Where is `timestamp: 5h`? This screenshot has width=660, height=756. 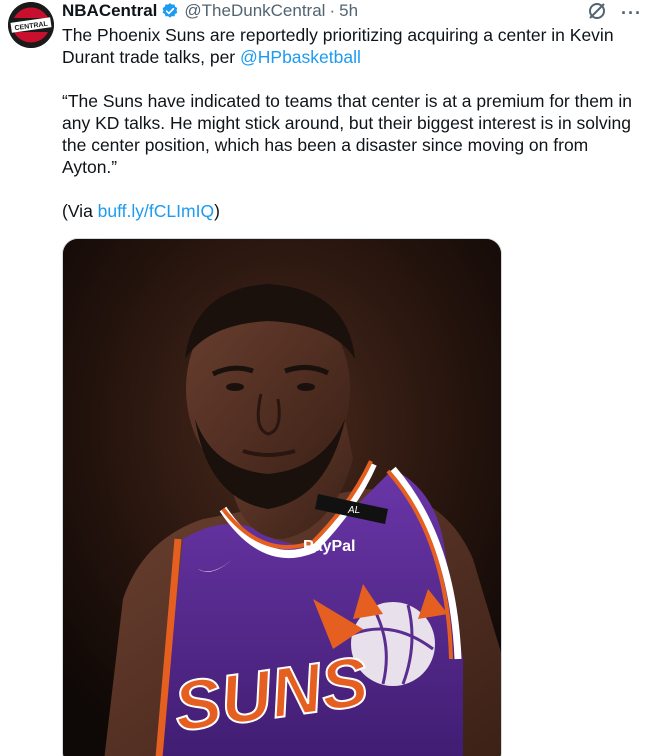 timestamp: 5h is located at coordinates (348, 11).